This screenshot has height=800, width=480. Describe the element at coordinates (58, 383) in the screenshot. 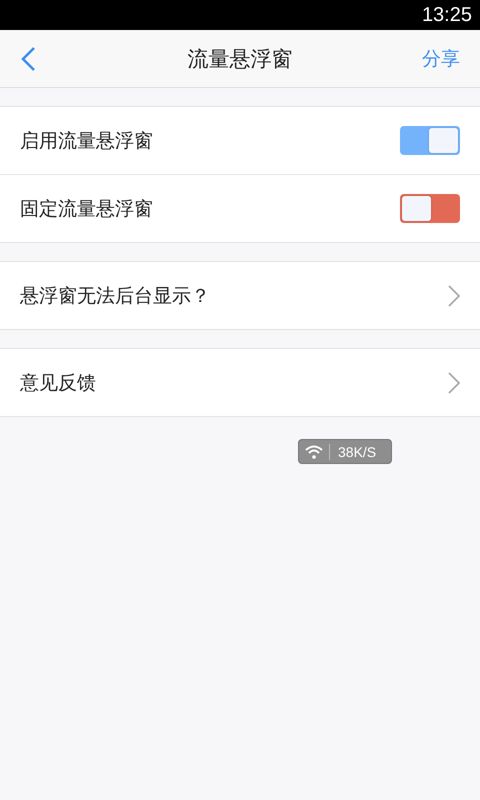

I see `setting-label: 意见反馈` at that location.